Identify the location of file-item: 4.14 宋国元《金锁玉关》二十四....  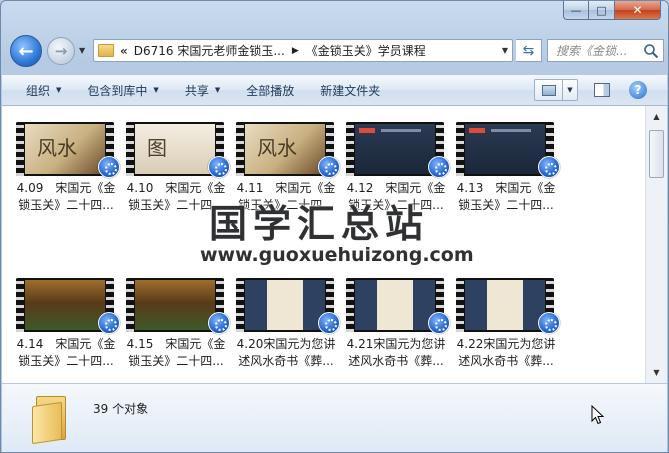
(66, 330).